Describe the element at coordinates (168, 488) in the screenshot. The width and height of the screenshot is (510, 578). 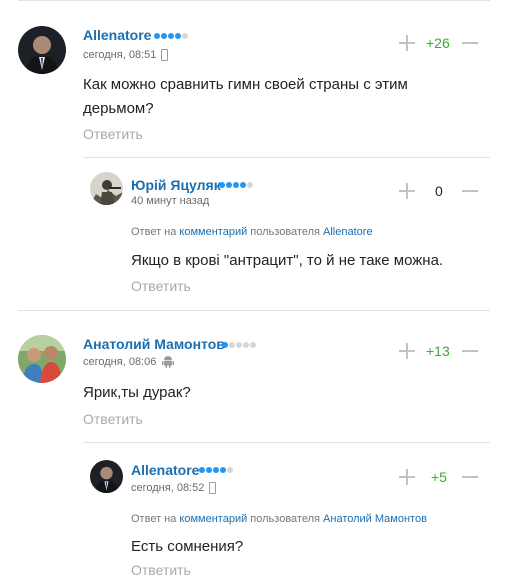
I see `comment-time: сегодня, 08:52` at that location.